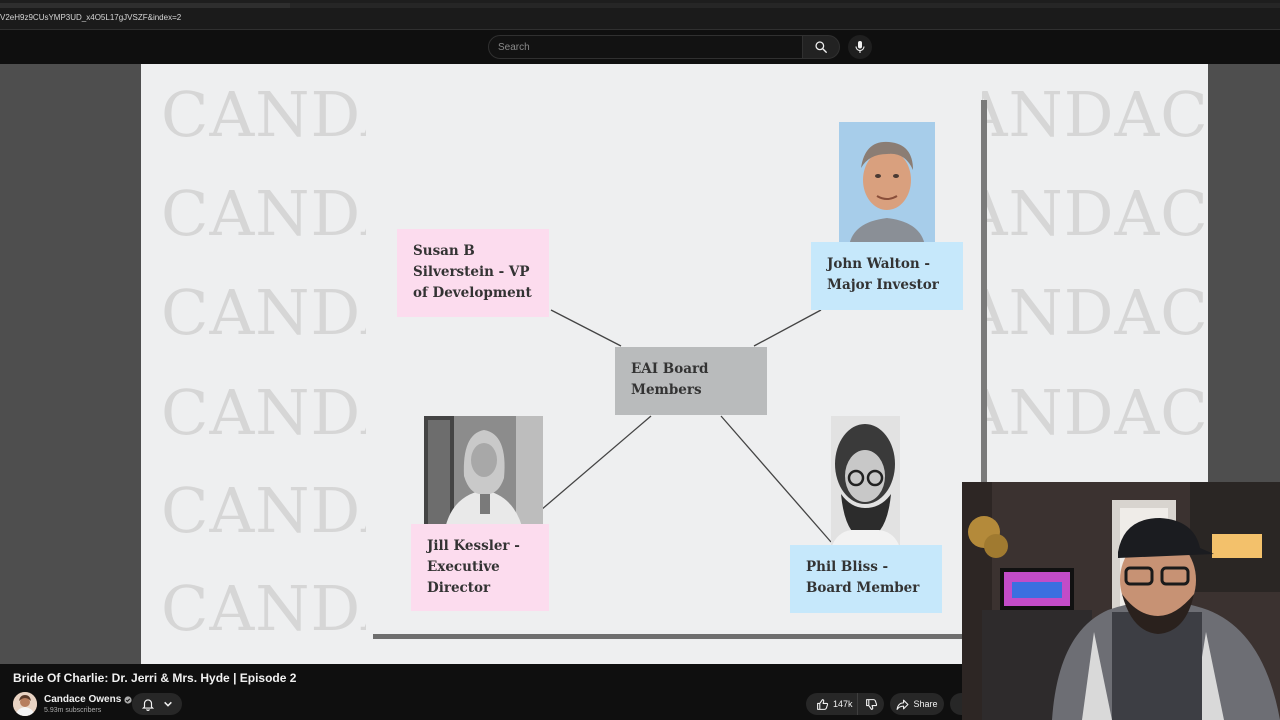 The image size is (1280, 720). Describe the element at coordinates (596, 463) in the screenshot. I see `connector-jill` at that location.